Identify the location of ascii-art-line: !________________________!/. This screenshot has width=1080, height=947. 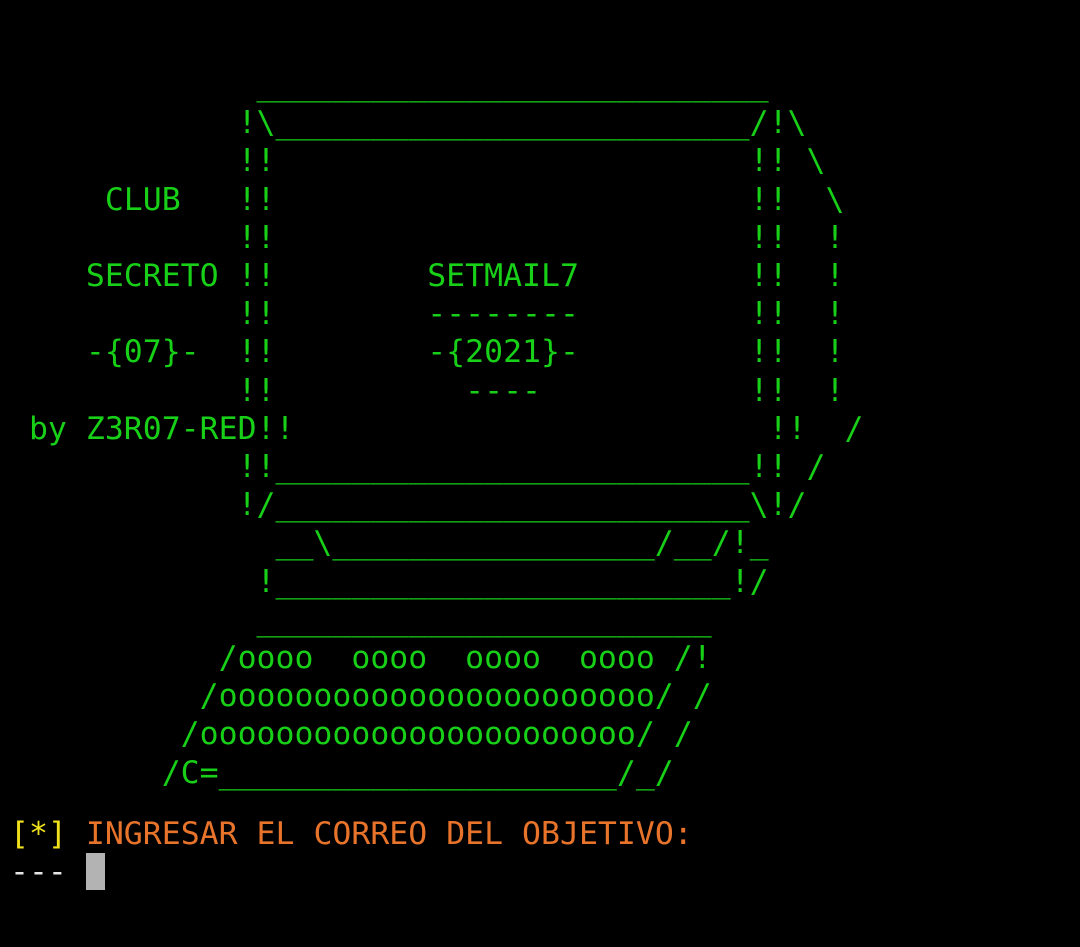
(389, 581).